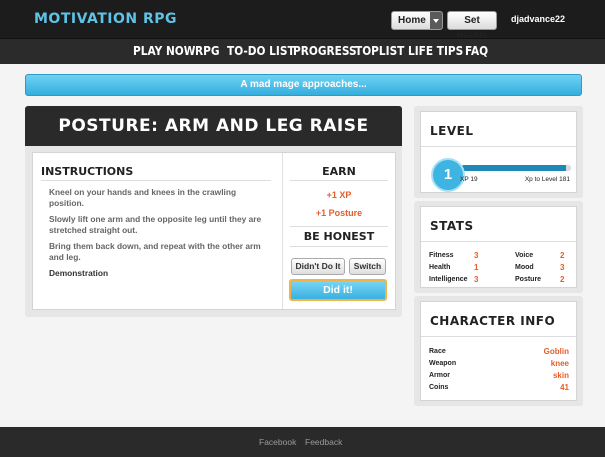  Describe the element at coordinates (452, 226) in the screenshot. I see `stats-title: STATS` at that location.